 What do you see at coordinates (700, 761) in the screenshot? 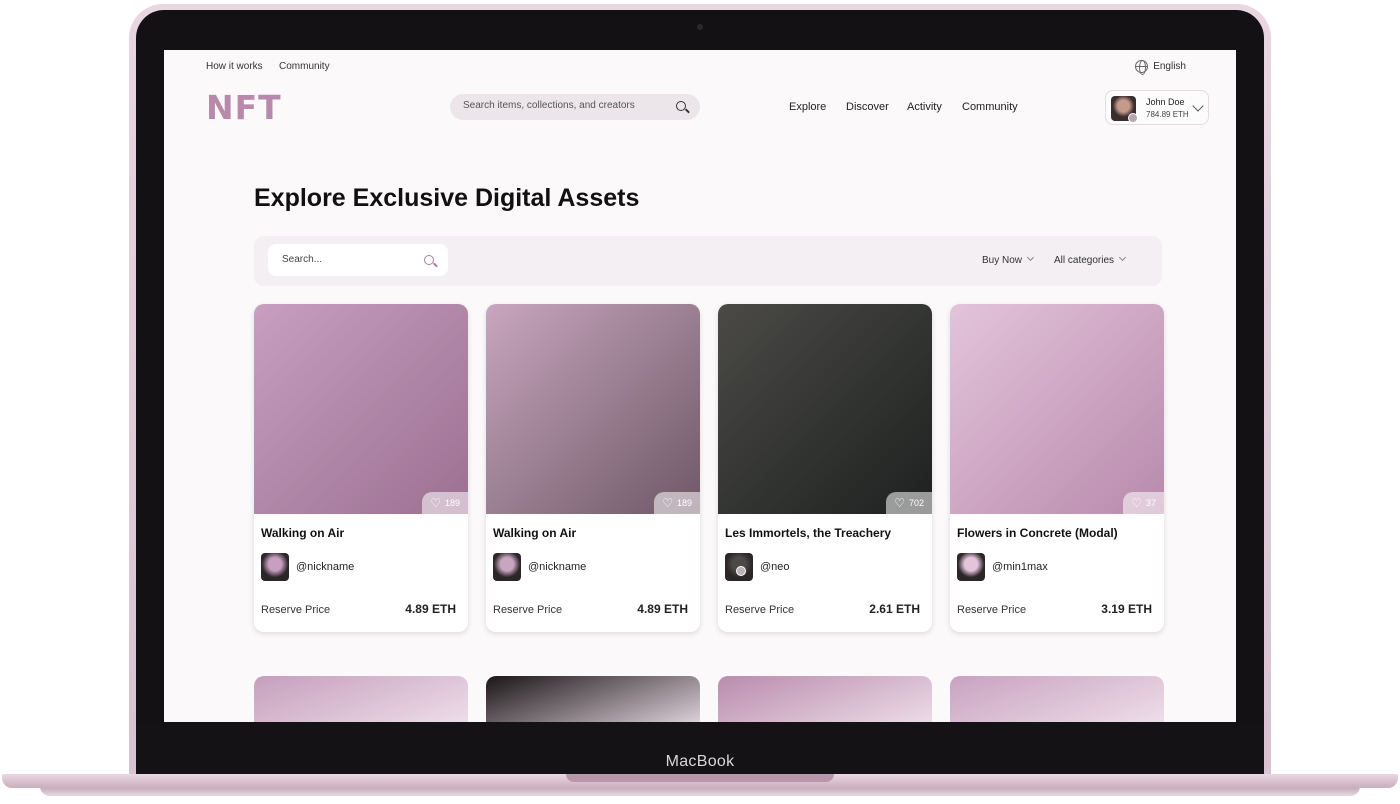
I see `device-label: MacBook` at bounding box center [700, 761].